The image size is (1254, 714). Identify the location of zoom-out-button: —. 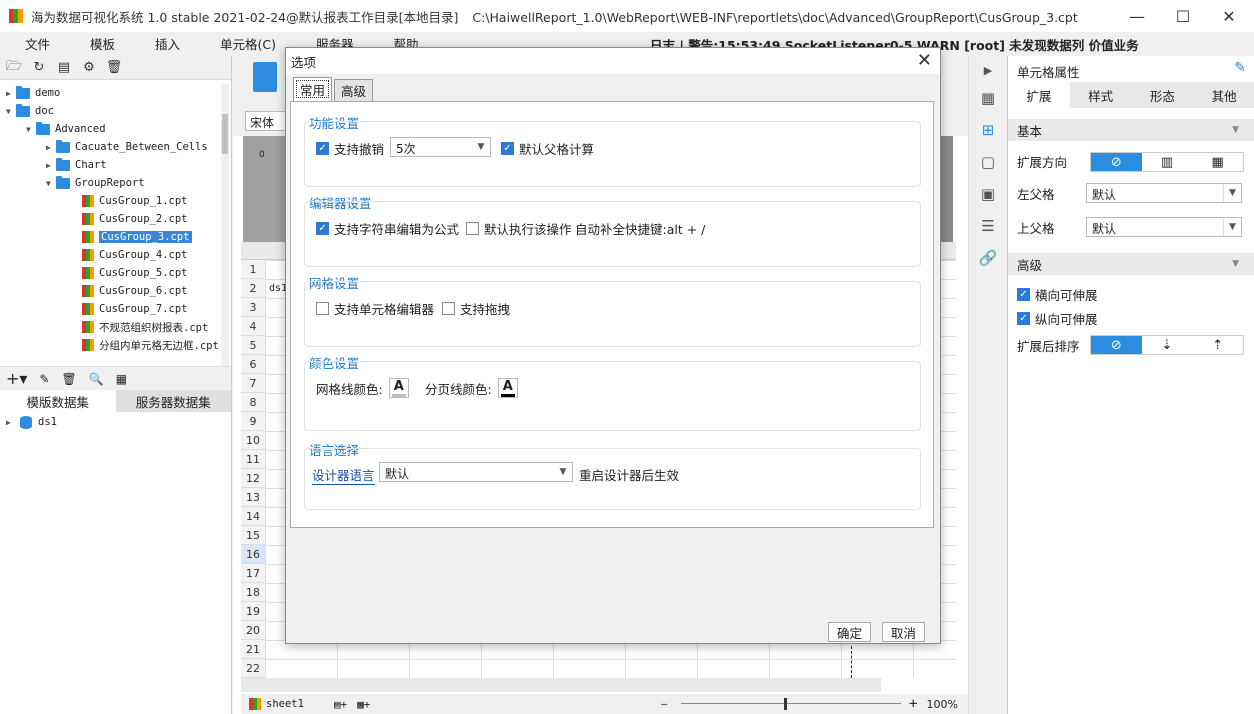
(664, 704).